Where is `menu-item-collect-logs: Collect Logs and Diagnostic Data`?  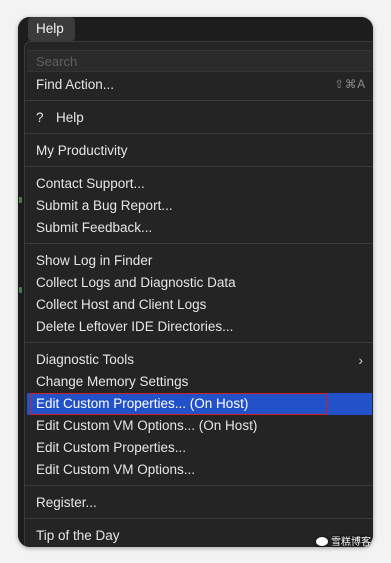 menu-item-collect-logs: Collect Logs and Diagnostic Data is located at coordinates (199, 283).